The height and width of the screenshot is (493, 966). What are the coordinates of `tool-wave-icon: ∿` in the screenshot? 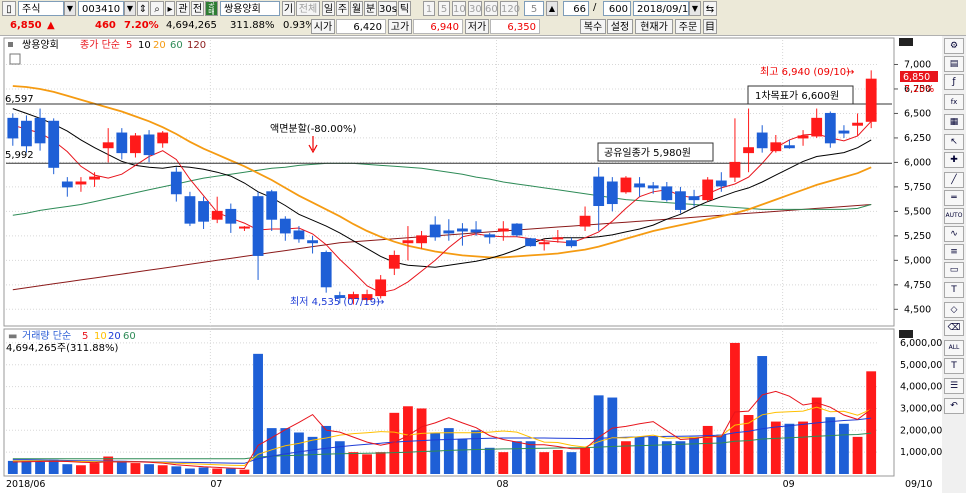 It's located at (954, 234).